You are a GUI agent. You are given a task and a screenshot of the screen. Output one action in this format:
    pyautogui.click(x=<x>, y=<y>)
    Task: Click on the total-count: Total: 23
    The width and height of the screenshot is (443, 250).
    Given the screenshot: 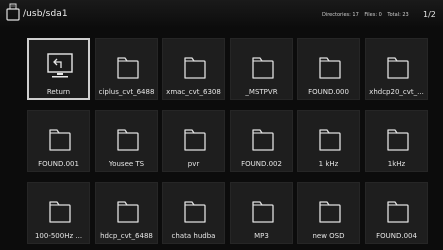 What is the action you would take?
    pyautogui.click(x=398, y=15)
    